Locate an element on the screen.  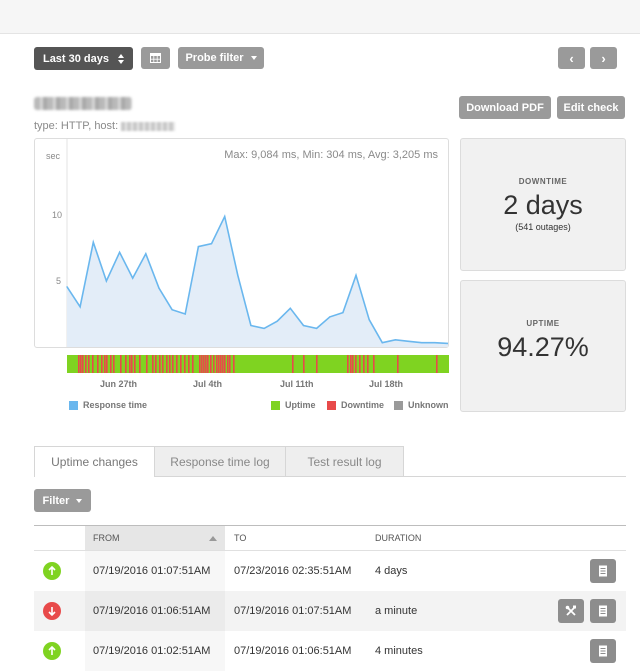
x-tick-jul-4: Jul 4th is located at coordinates (208, 384).